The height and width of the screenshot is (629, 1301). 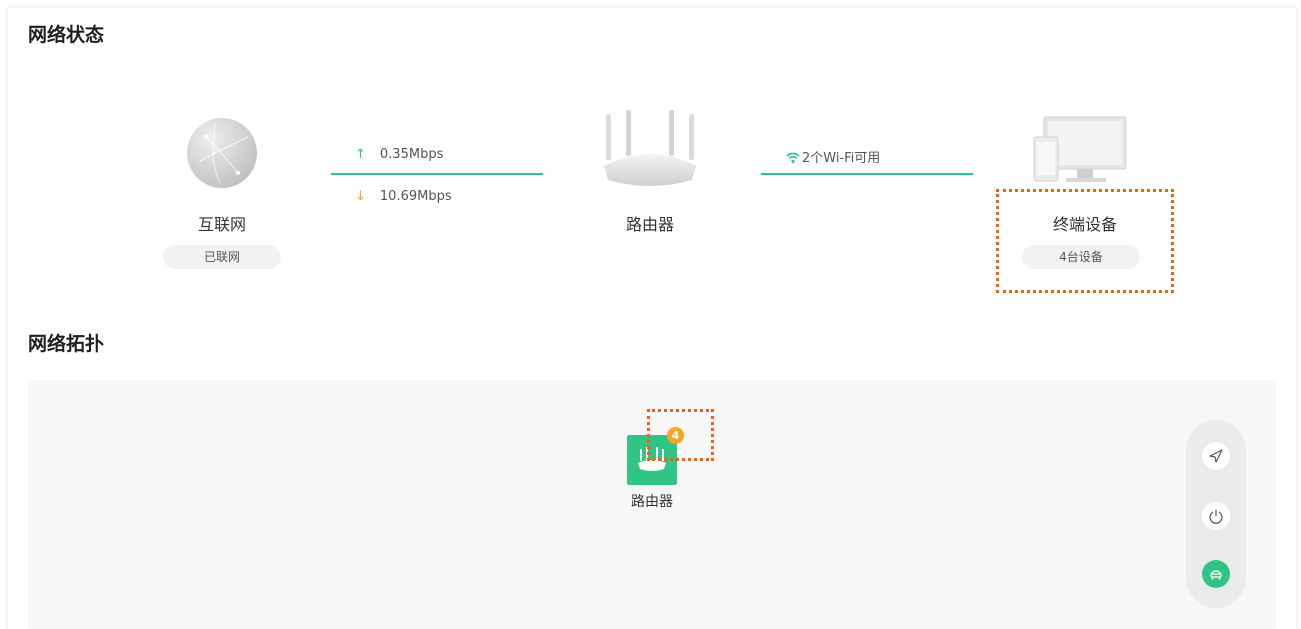 What do you see at coordinates (221, 224) in the screenshot?
I see `internet-label: 互联网` at bounding box center [221, 224].